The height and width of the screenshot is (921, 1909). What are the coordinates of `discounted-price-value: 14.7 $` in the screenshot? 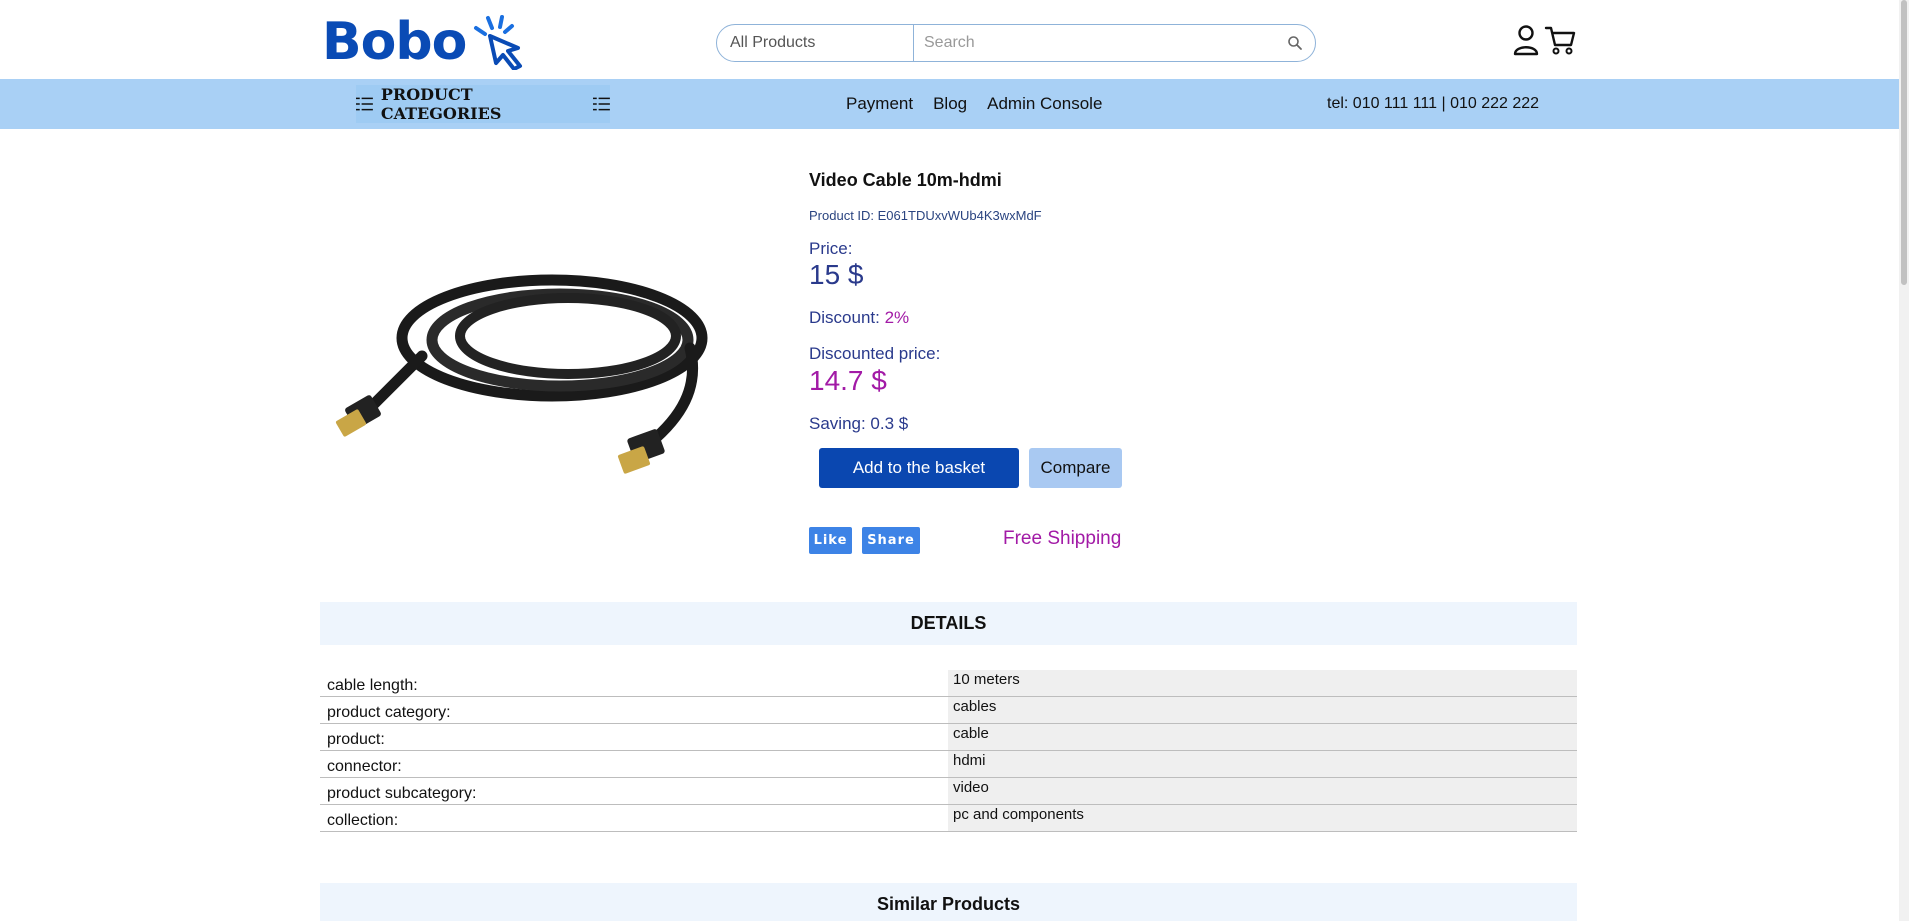 It's located at (848, 380).